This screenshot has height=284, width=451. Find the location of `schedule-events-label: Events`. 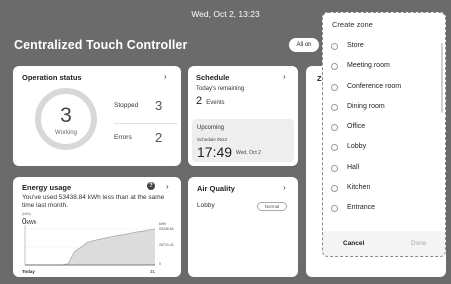

schedule-events-label: Events is located at coordinates (215, 103).